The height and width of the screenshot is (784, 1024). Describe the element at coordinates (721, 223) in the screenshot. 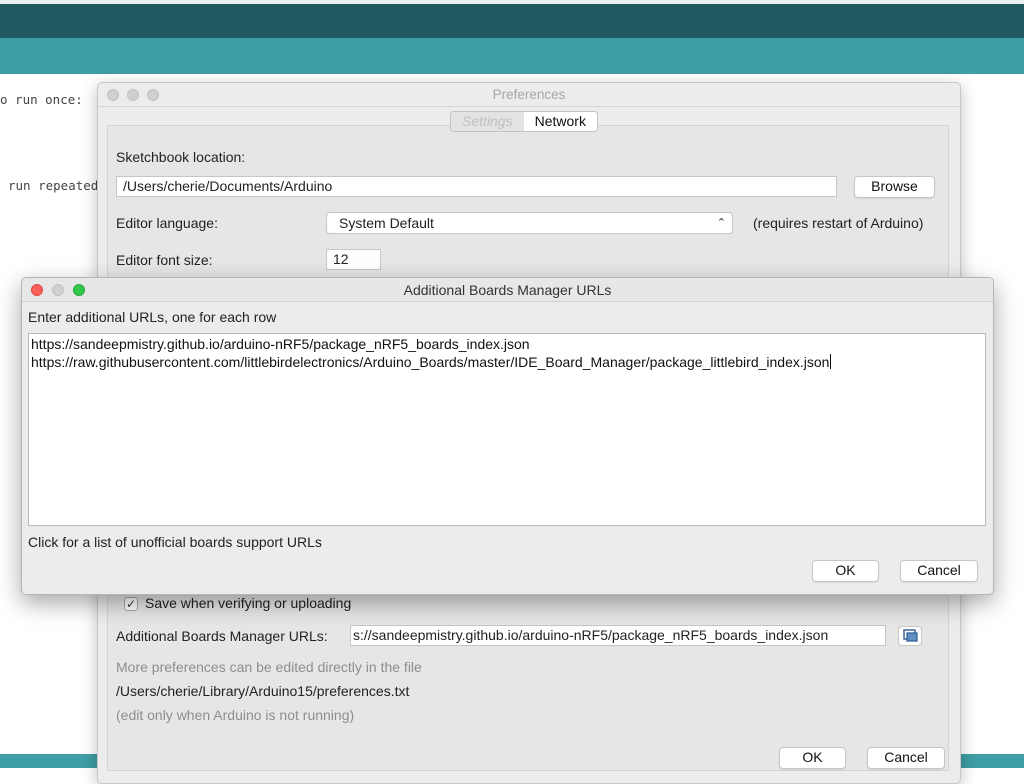

I see `chevron-updown-icon: ⌃` at that location.